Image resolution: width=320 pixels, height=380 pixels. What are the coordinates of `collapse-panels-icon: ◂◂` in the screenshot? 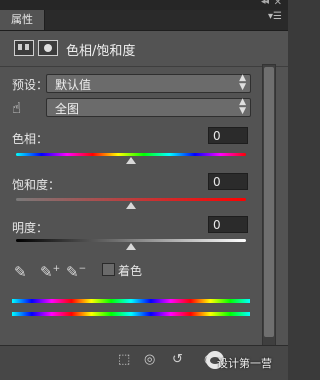 It's located at (265, 3).